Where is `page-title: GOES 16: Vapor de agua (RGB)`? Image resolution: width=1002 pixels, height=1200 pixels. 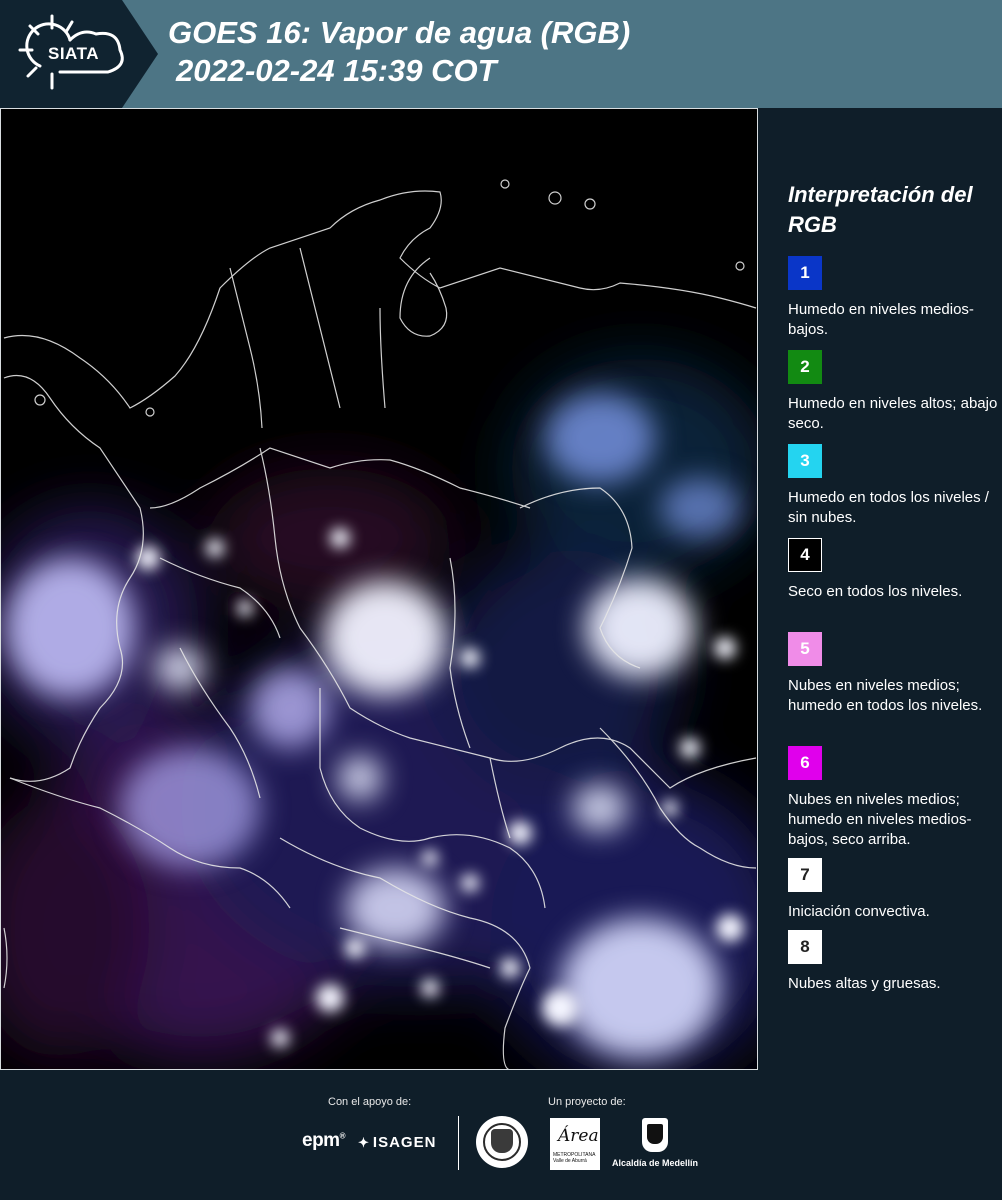
page-title: GOES 16: Vapor de agua (RGB) is located at coordinates (399, 32).